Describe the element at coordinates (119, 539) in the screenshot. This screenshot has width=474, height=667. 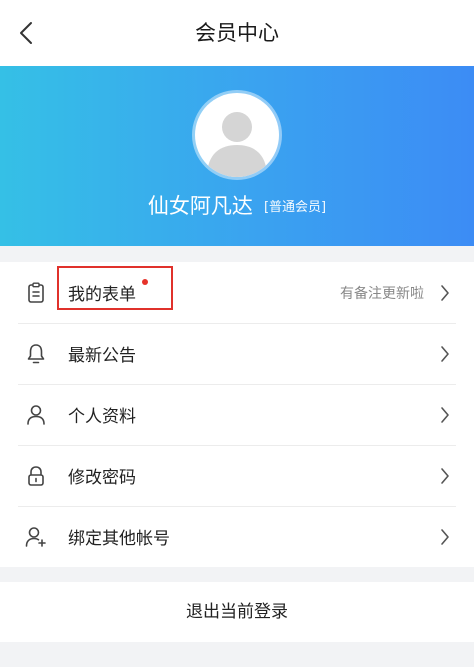
I see `menu-item-label: 绑定其他帐号` at that location.